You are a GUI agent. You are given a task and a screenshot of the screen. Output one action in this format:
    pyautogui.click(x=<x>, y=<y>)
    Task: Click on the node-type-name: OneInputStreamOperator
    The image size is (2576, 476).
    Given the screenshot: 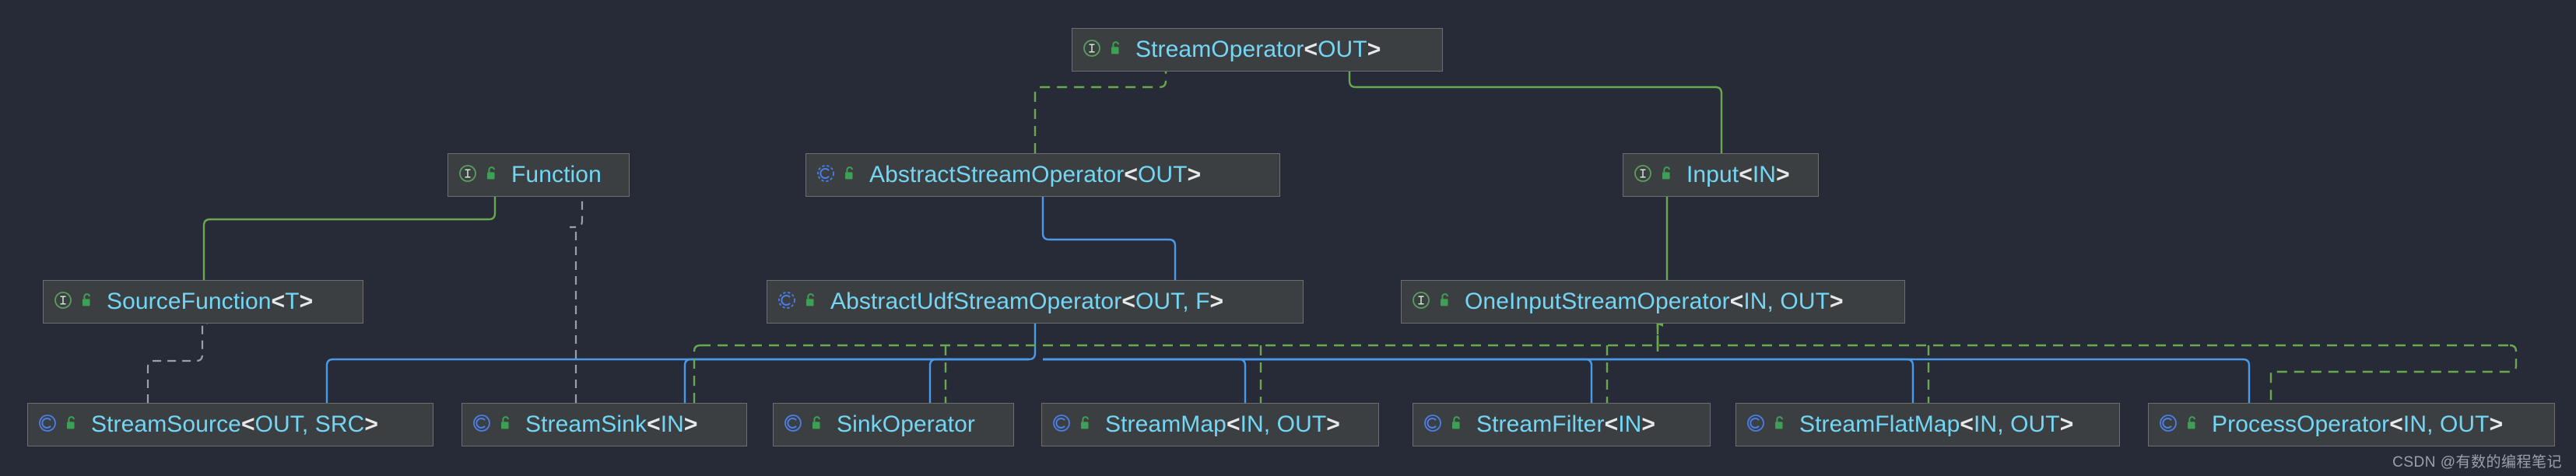 What is the action you would take?
    pyautogui.click(x=1598, y=301)
    